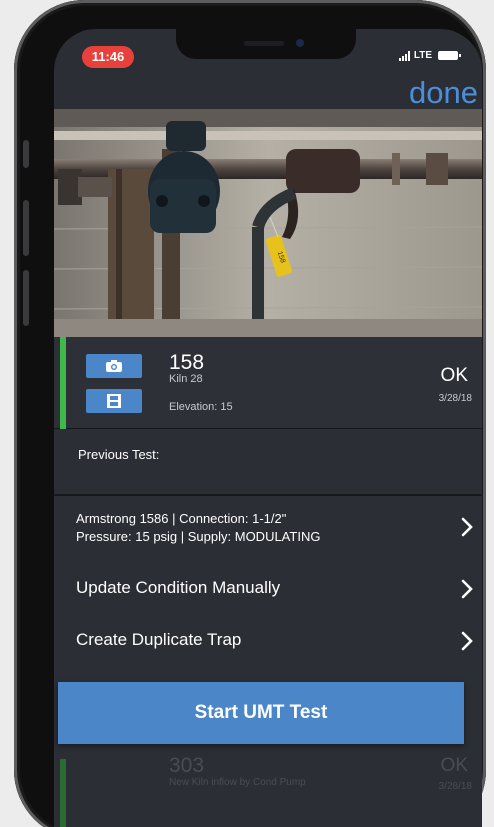 Image resolution: width=494 pixels, height=827 pixels. Describe the element at coordinates (108, 57) in the screenshot. I see `status-time: 11:46` at that location.